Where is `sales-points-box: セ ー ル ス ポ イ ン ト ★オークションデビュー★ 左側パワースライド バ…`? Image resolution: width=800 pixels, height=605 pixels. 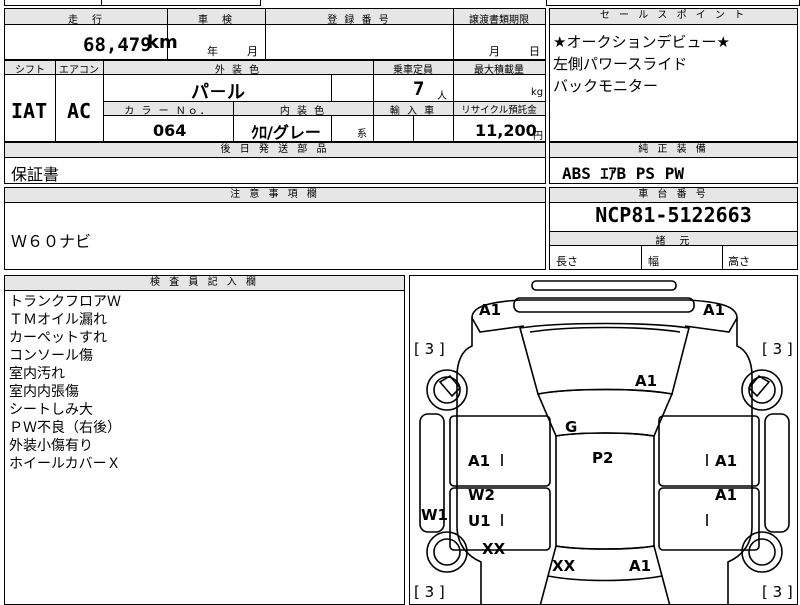 sales-points-box: セ ー ル ス ポ イ ン ト ★オークションデビュー★ 左側パワースライド バ… is located at coordinates (673, 75).